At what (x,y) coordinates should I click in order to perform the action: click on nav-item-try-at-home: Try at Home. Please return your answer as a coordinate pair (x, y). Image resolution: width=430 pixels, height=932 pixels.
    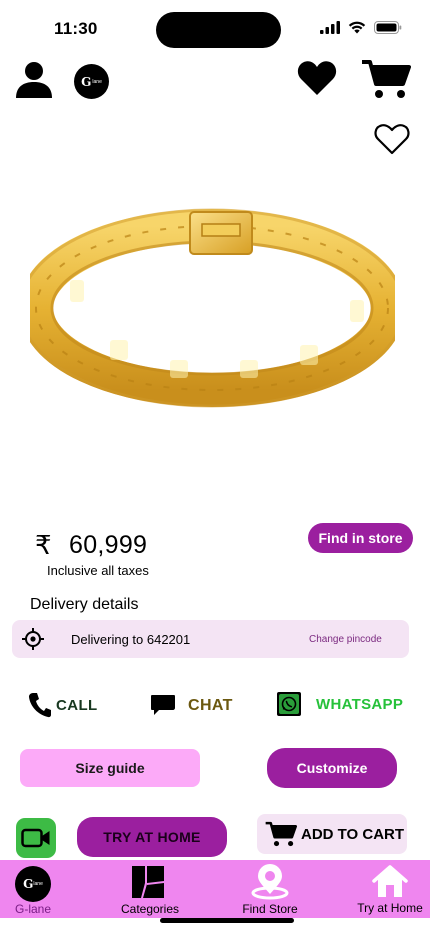
    Looking at the image, I should click on (390, 889).